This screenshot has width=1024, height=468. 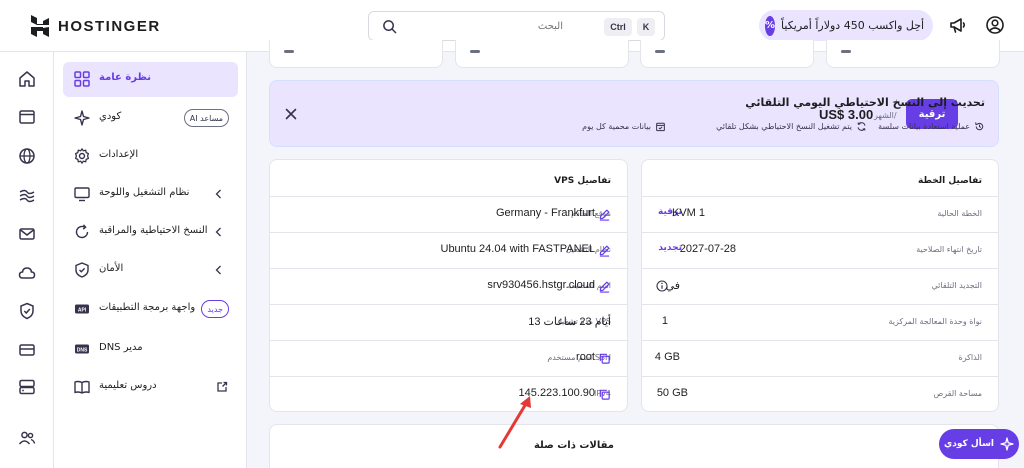 What do you see at coordinates (770, 25) in the screenshot?
I see `percent-badge-icon: %` at bounding box center [770, 25].